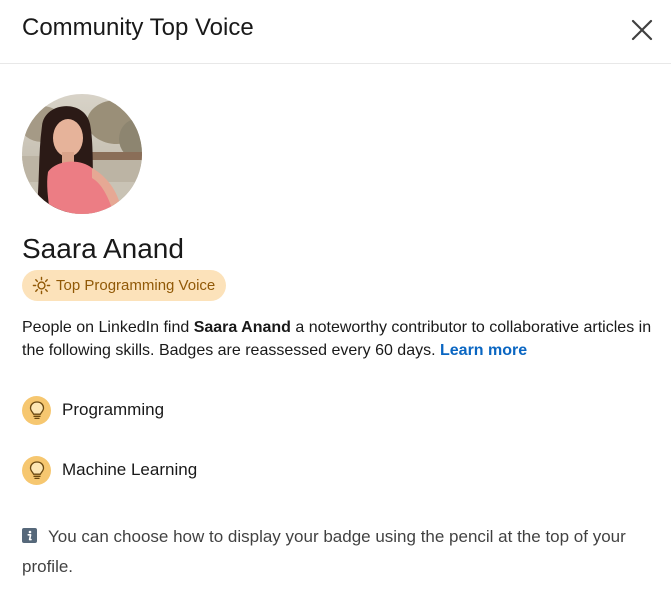  I want to click on close-icon, so click(642, 30).